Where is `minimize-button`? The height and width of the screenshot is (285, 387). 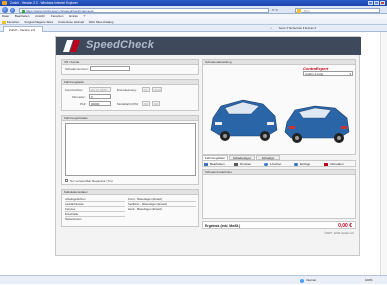
minimize-button is located at coordinates (370, 3).